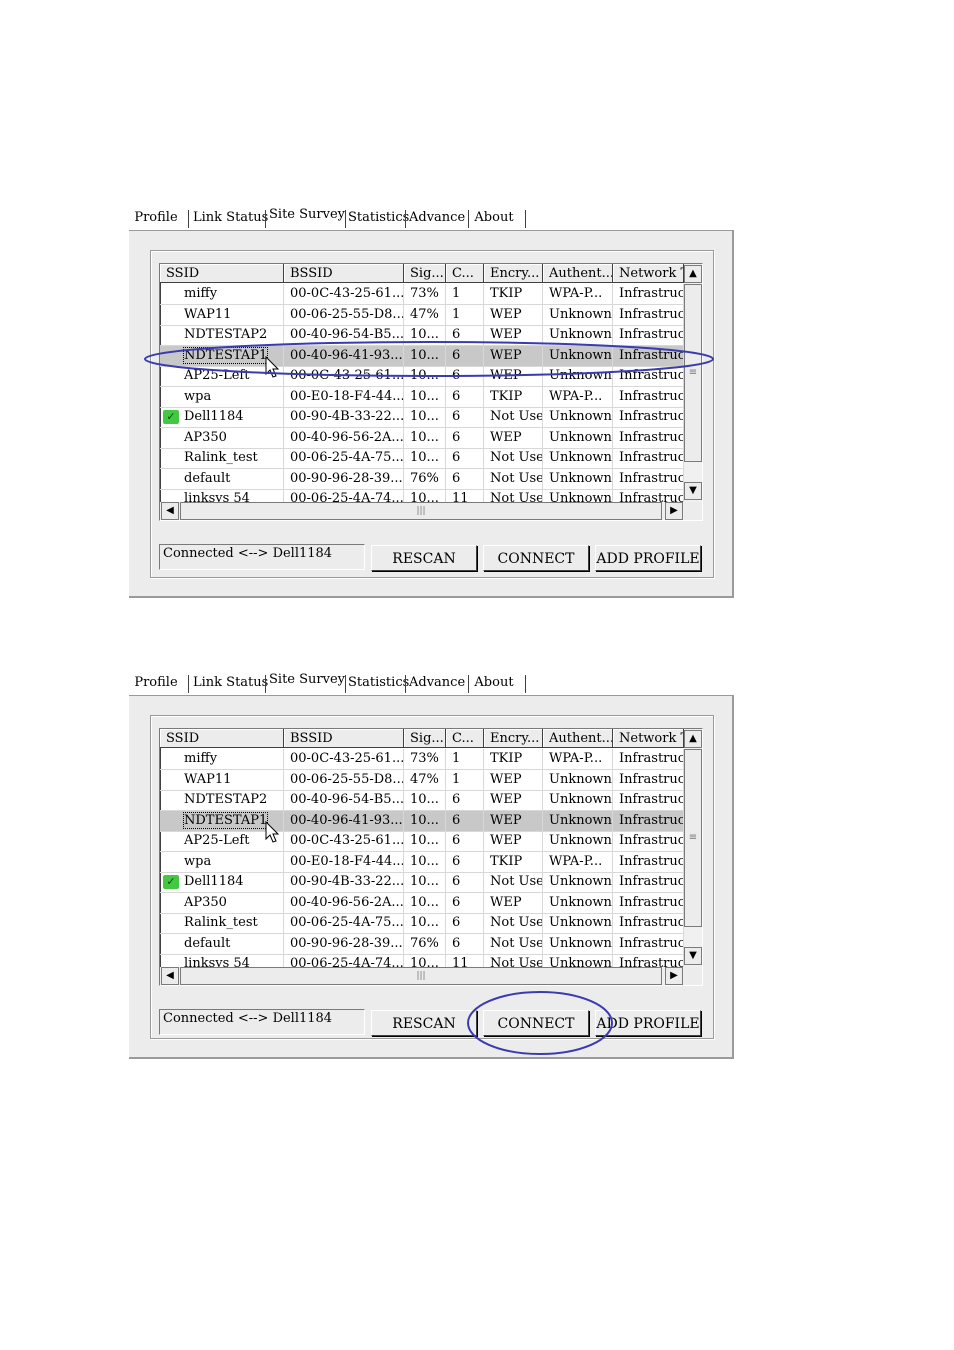 This screenshot has height=1350, width=954. I want to click on signal-cell: 73%, so click(425, 294).